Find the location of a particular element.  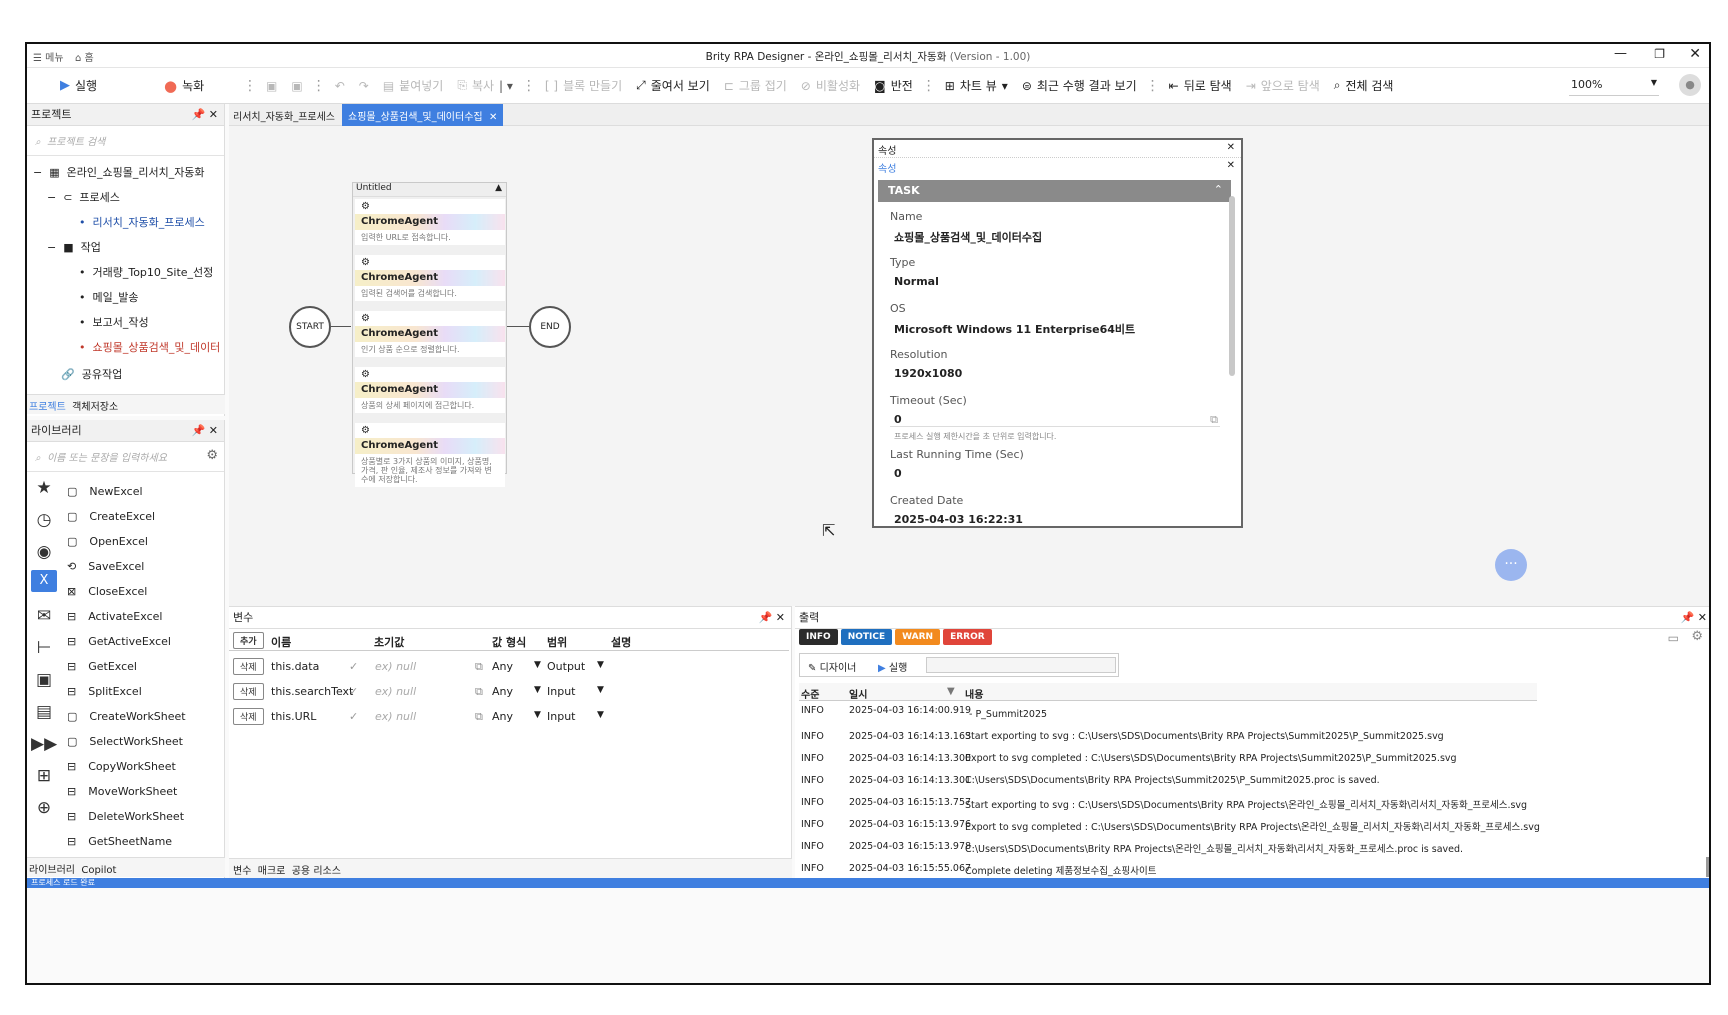

tree-task-item-active: • 쇼핑몰_상품검색_및_데이터수 is located at coordinates (149, 347).